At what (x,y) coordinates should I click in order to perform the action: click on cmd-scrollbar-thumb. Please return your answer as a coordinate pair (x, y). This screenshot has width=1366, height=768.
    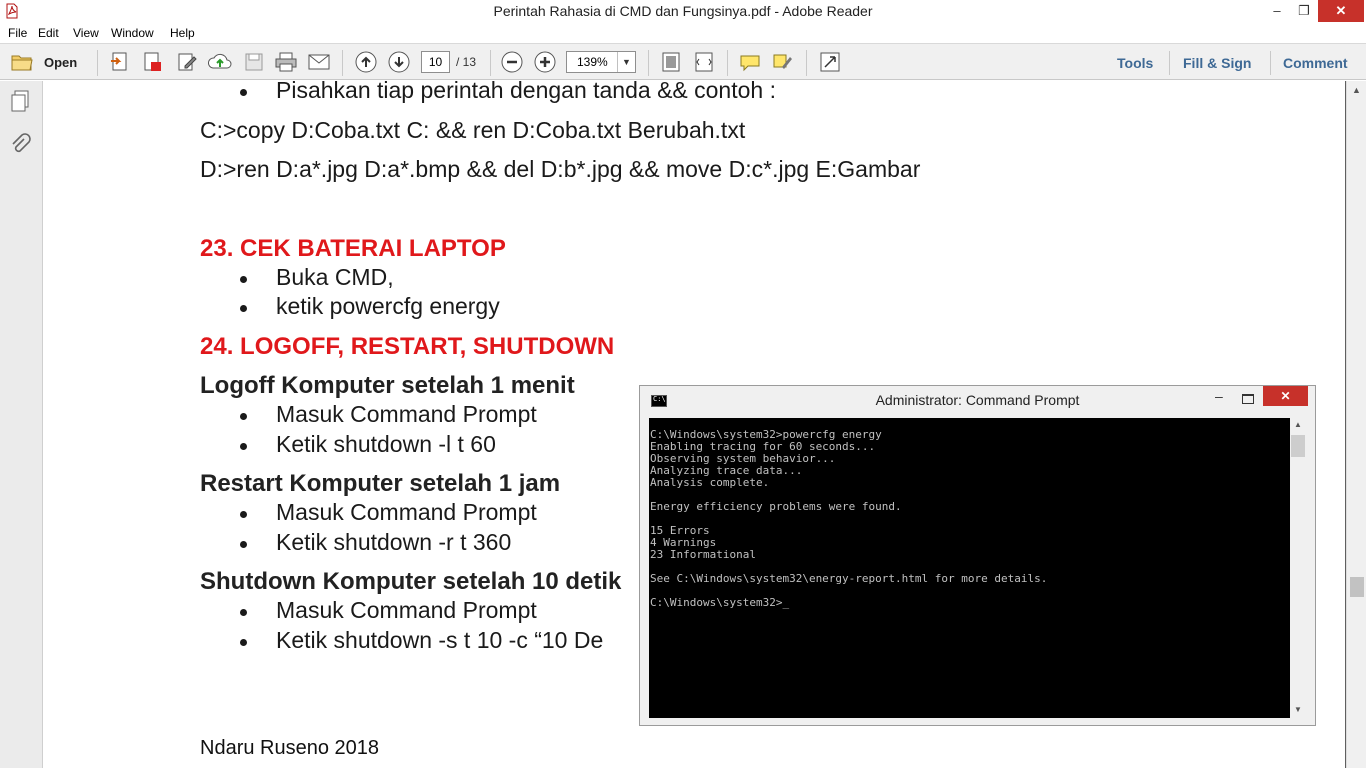
    Looking at the image, I should click on (1298, 446).